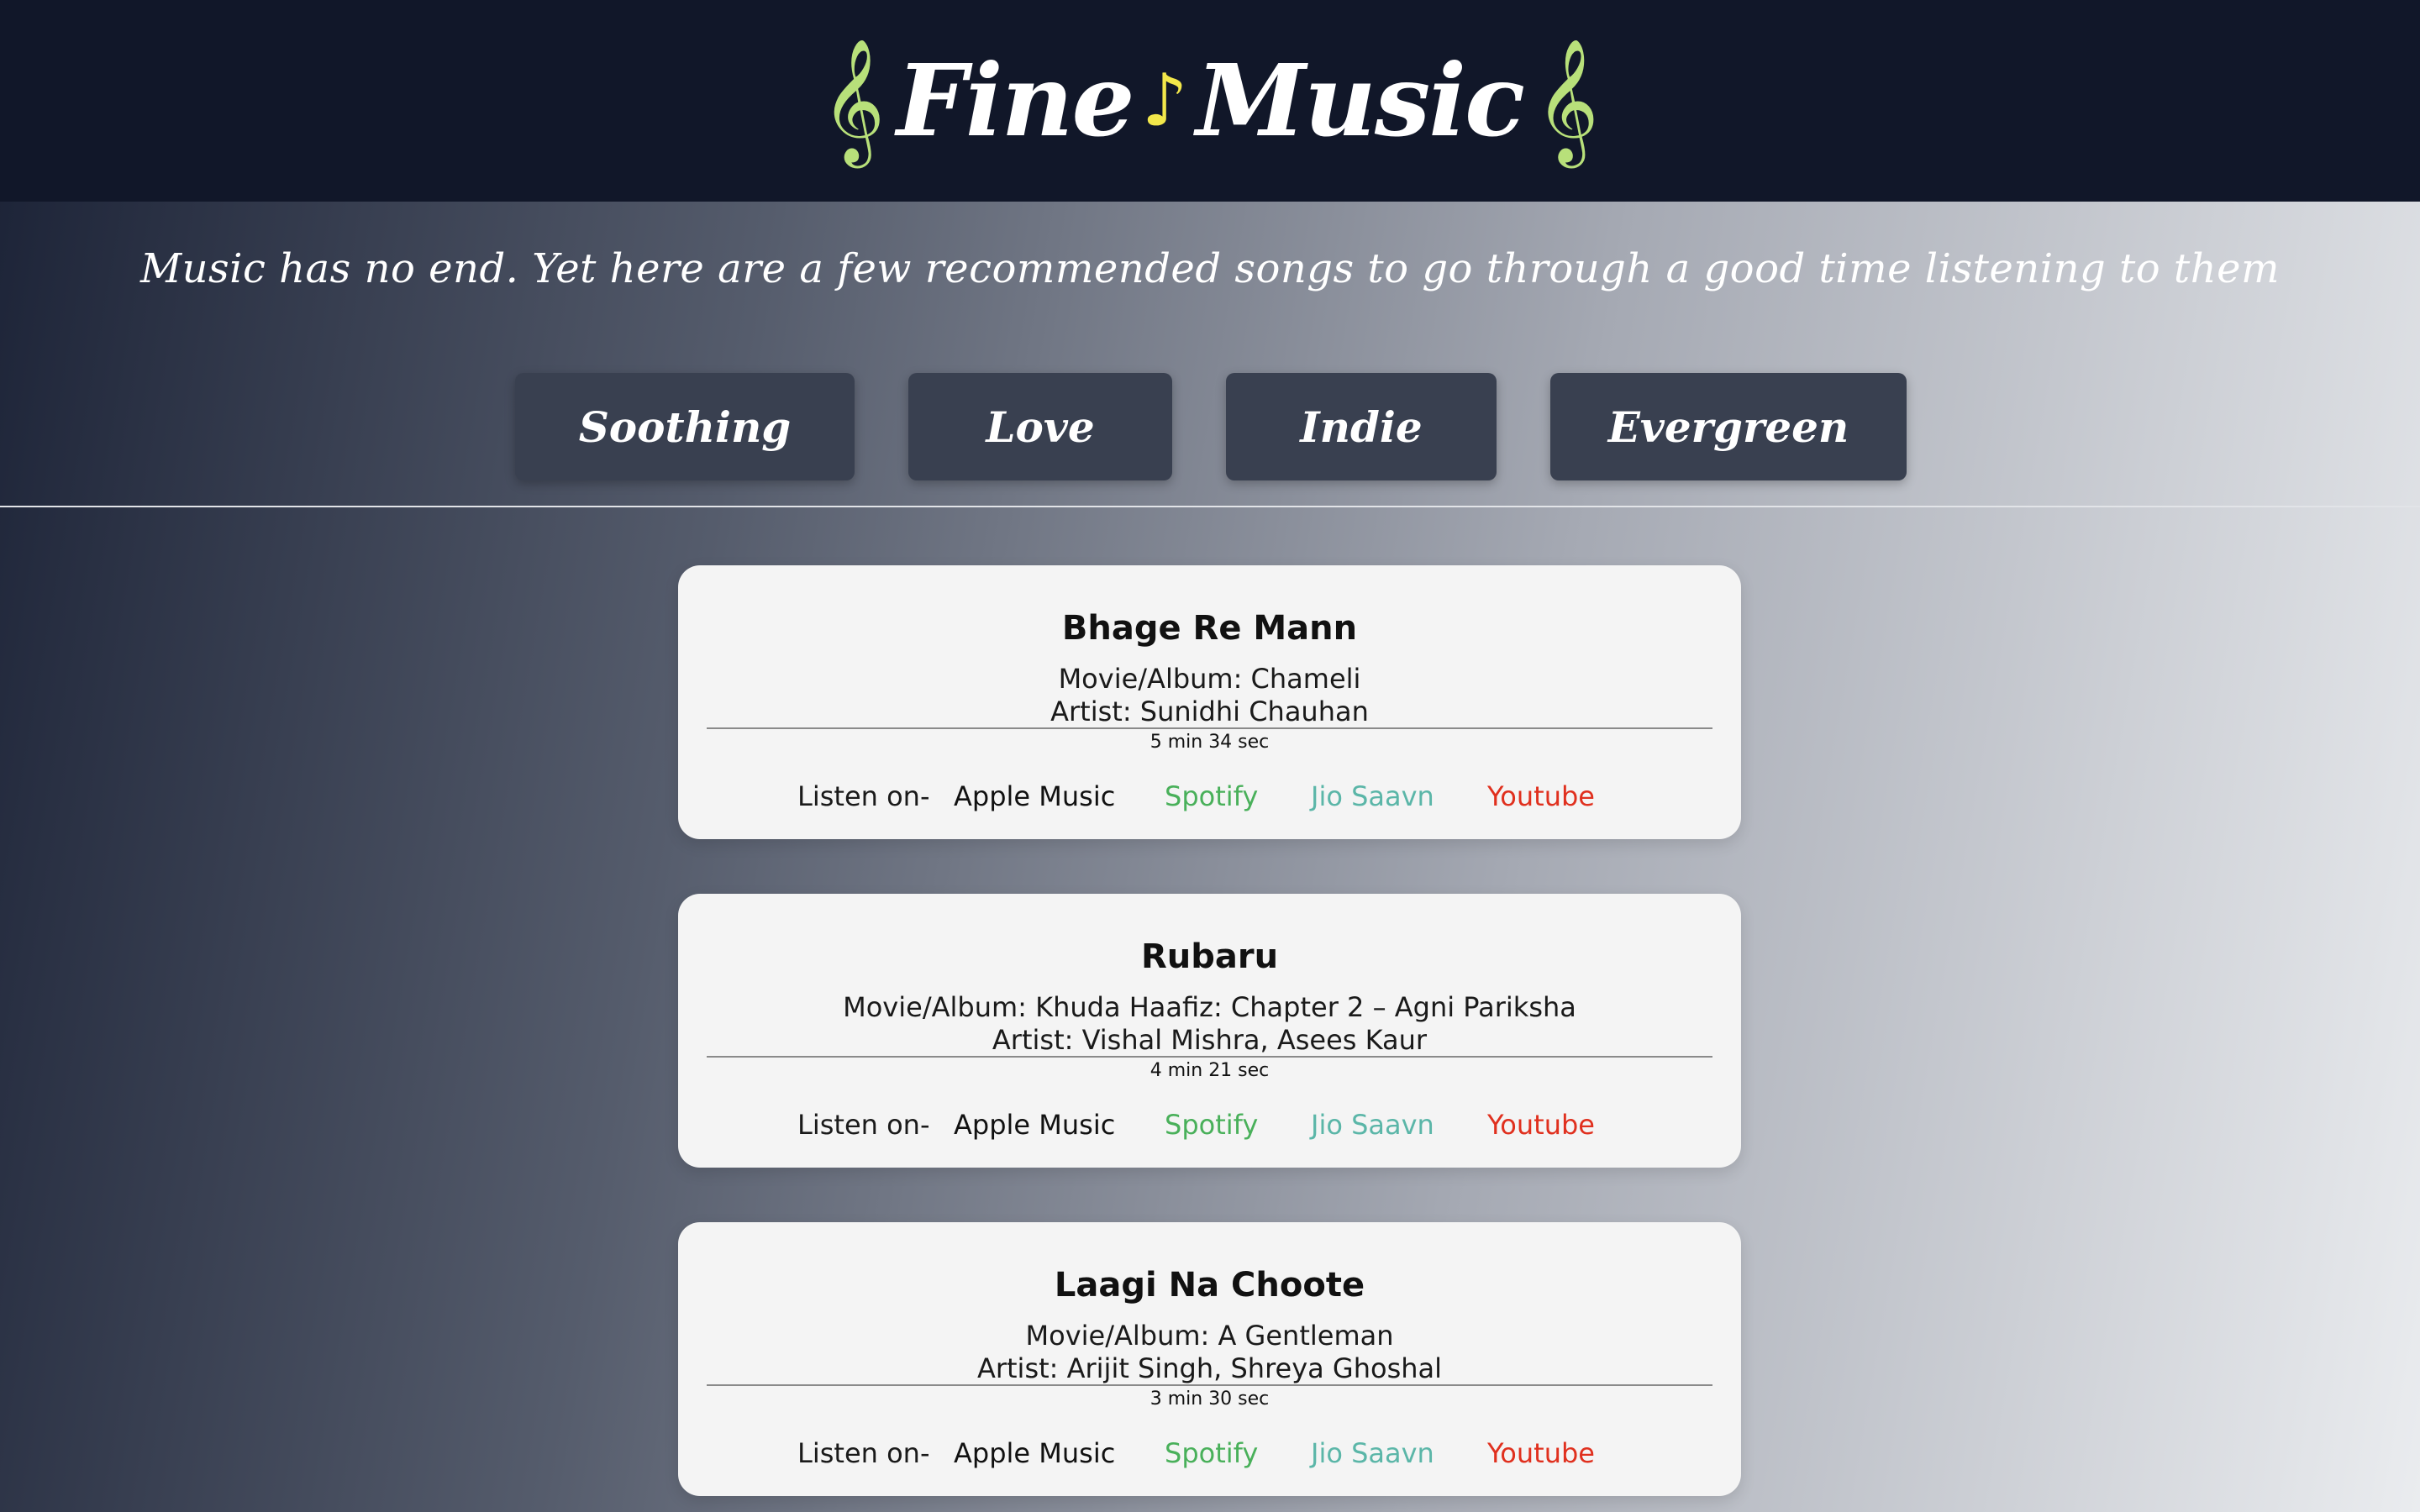 This screenshot has width=2420, height=1512. What do you see at coordinates (1209, 956) in the screenshot?
I see `song-title: Rubaru` at bounding box center [1209, 956].